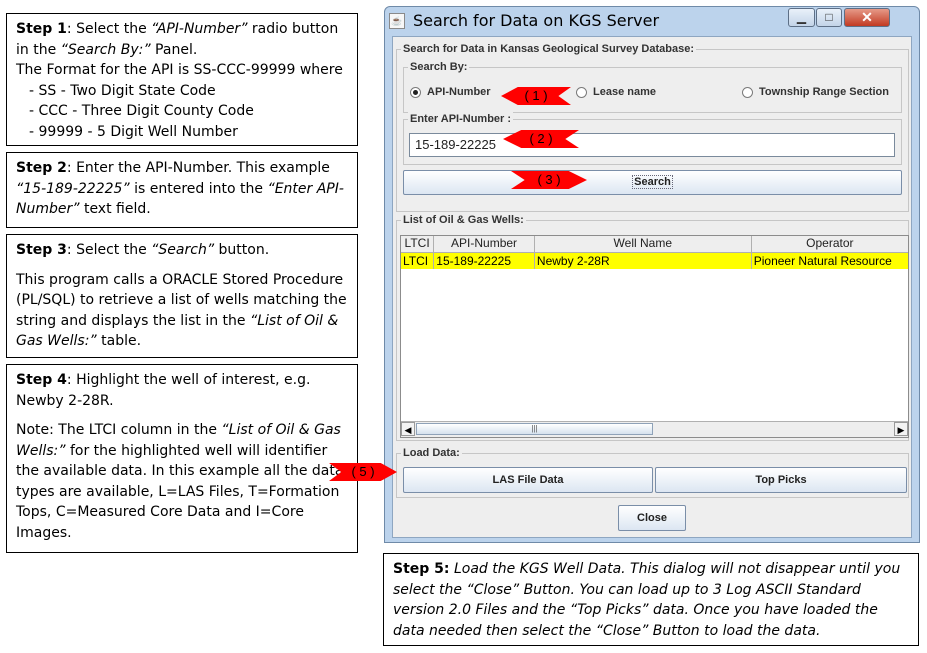 This screenshot has height=653, width=927. What do you see at coordinates (654, 429) in the screenshot?
I see `horizontal-scrollbar: ◀ ||| ▶` at bounding box center [654, 429].